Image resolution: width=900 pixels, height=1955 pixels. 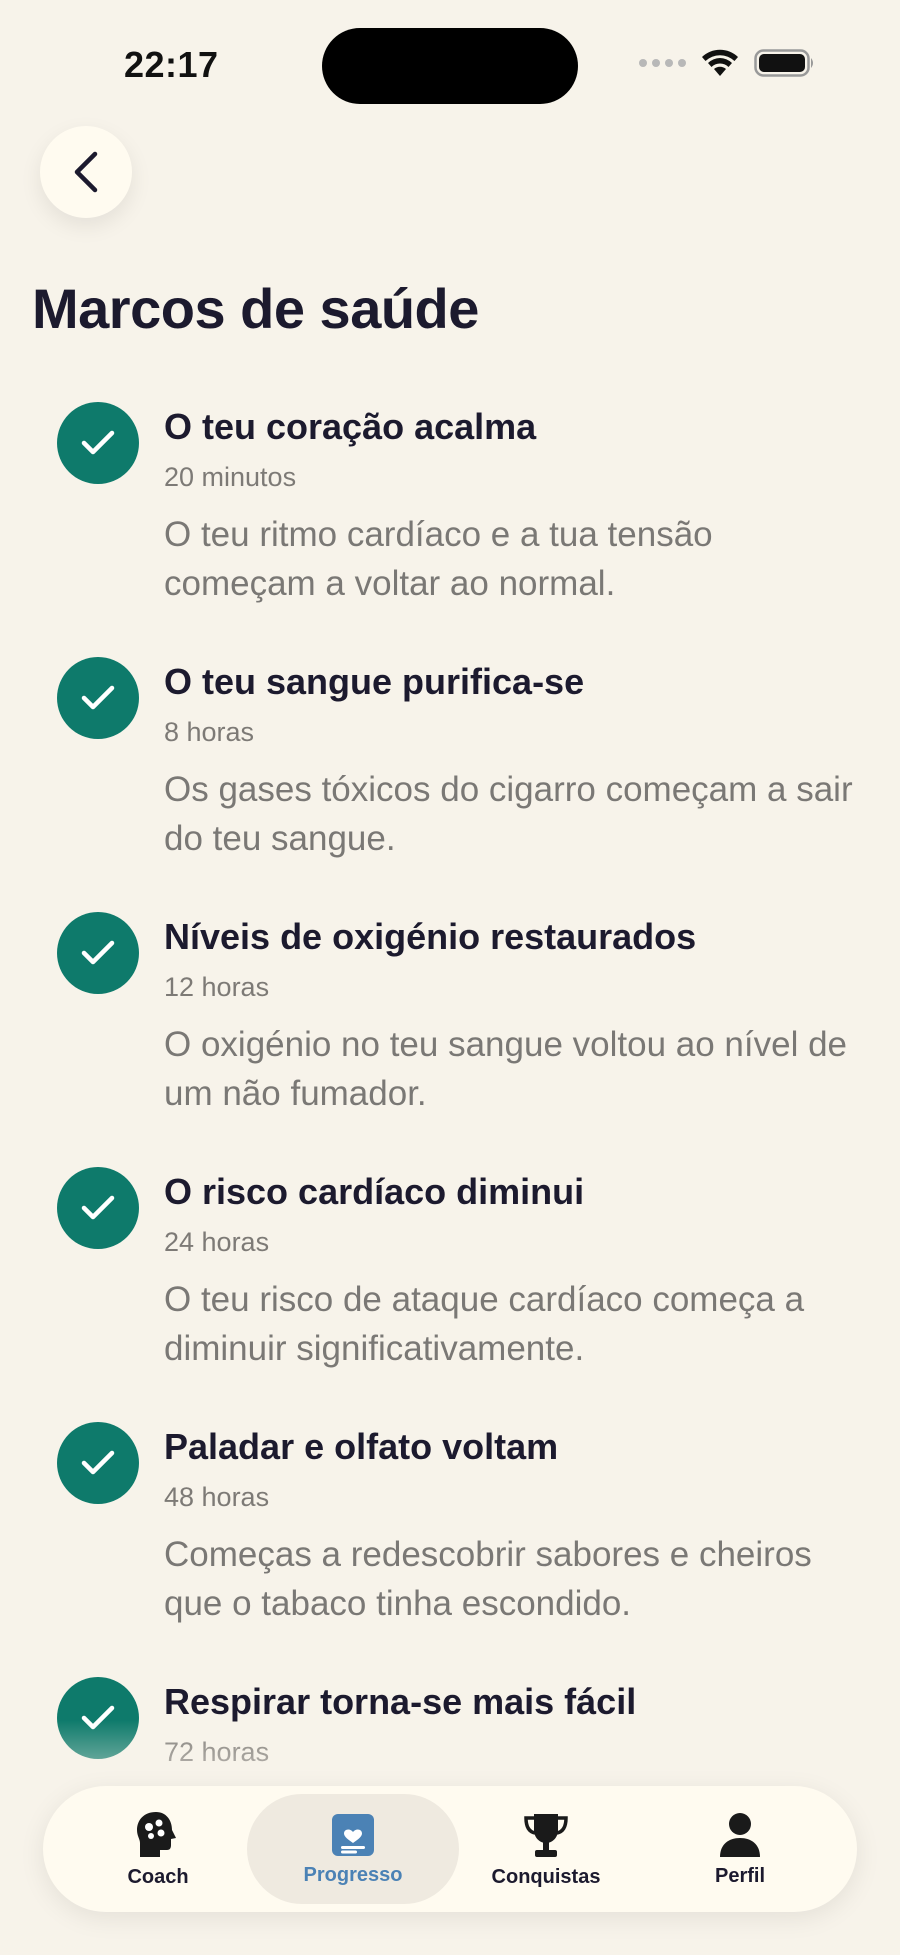 I want to click on milestone-time: 12 horas, so click(x=217, y=987).